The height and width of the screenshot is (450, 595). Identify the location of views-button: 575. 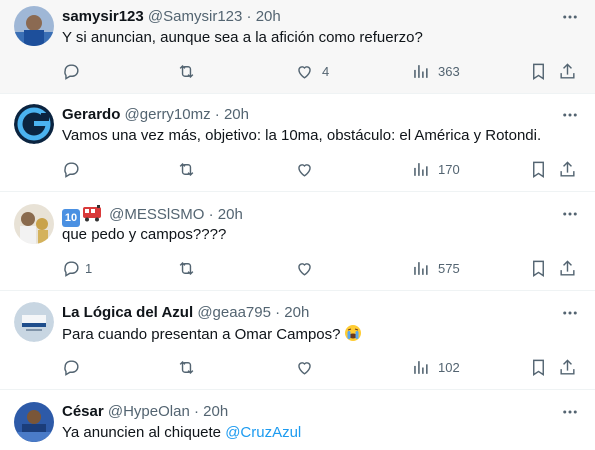
(435, 268).